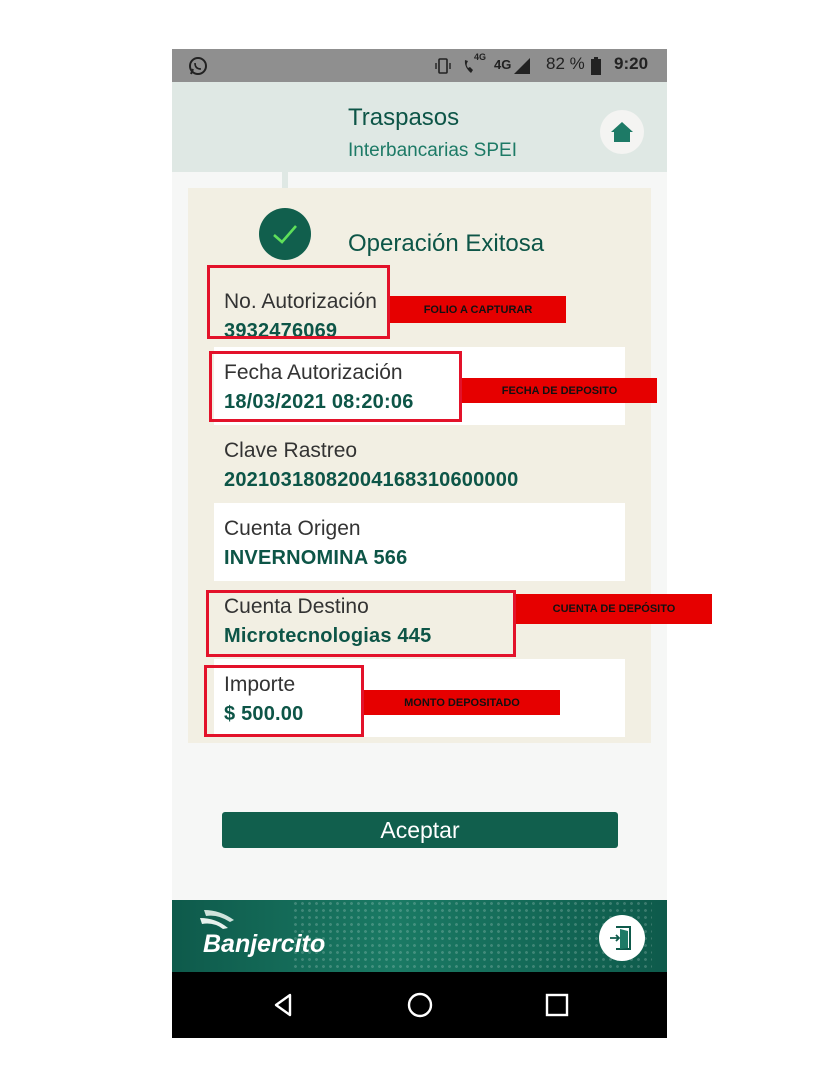 The width and height of the screenshot is (840, 1087). What do you see at coordinates (596, 66) in the screenshot?
I see `battery-icon` at bounding box center [596, 66].